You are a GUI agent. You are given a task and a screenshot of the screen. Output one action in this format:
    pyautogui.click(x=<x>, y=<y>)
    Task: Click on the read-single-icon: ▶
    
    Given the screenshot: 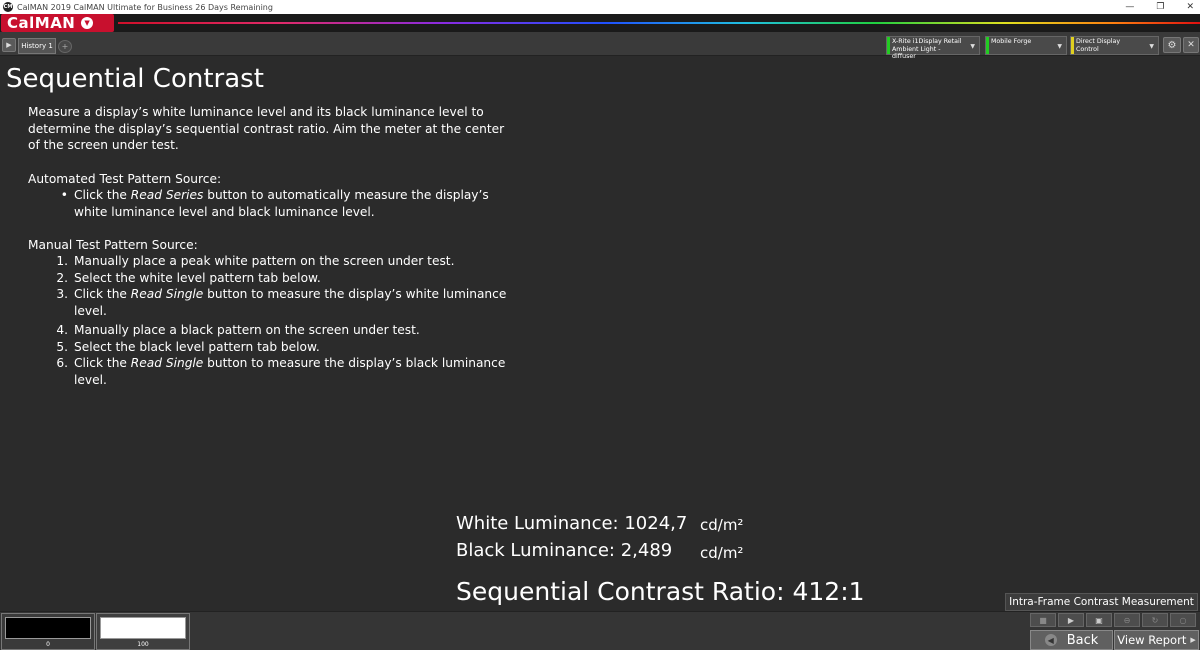 What is the action you would take?
    pyautogui.click(x=1071, y=620)
    